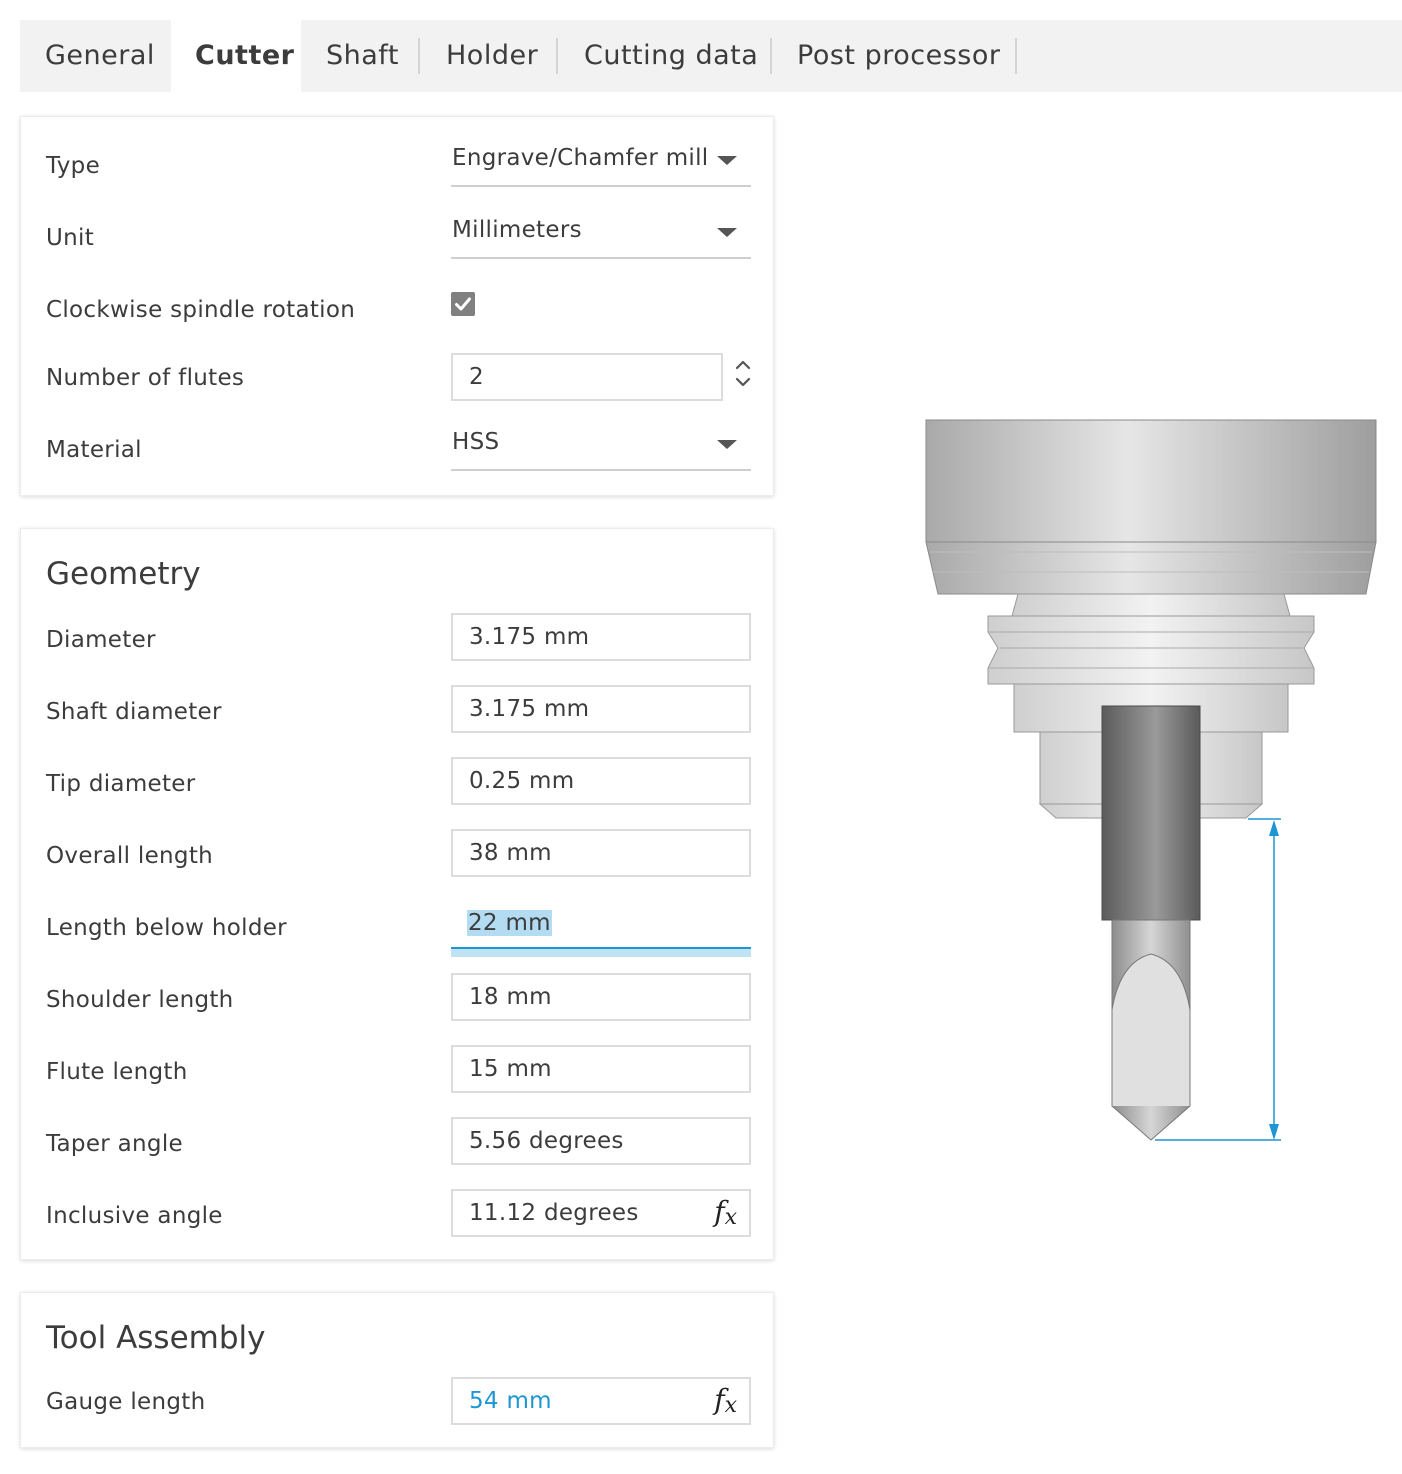 Image resolution: width=1402 pixels, height=1474 pixels. What do you see at coordinates (134, 1216) in the screenshot?
I see `inclusive-angle-label: Inclusive angle` at bounding box center [134, 1216].